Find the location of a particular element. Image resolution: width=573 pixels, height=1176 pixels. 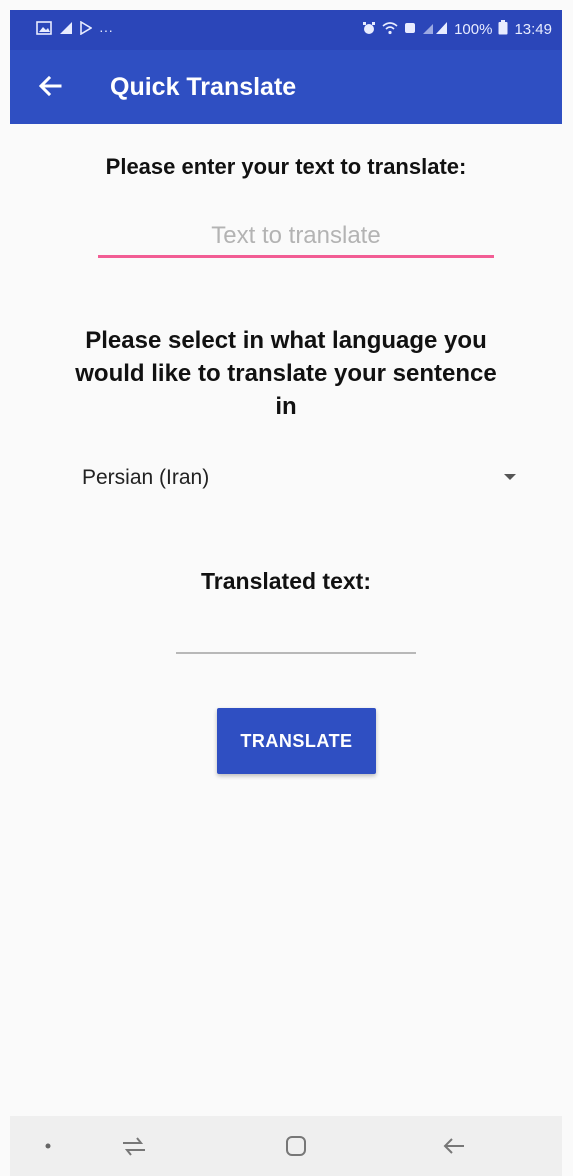

status-right-icons: 100% 13:49 is located at coordinates (457, 30).